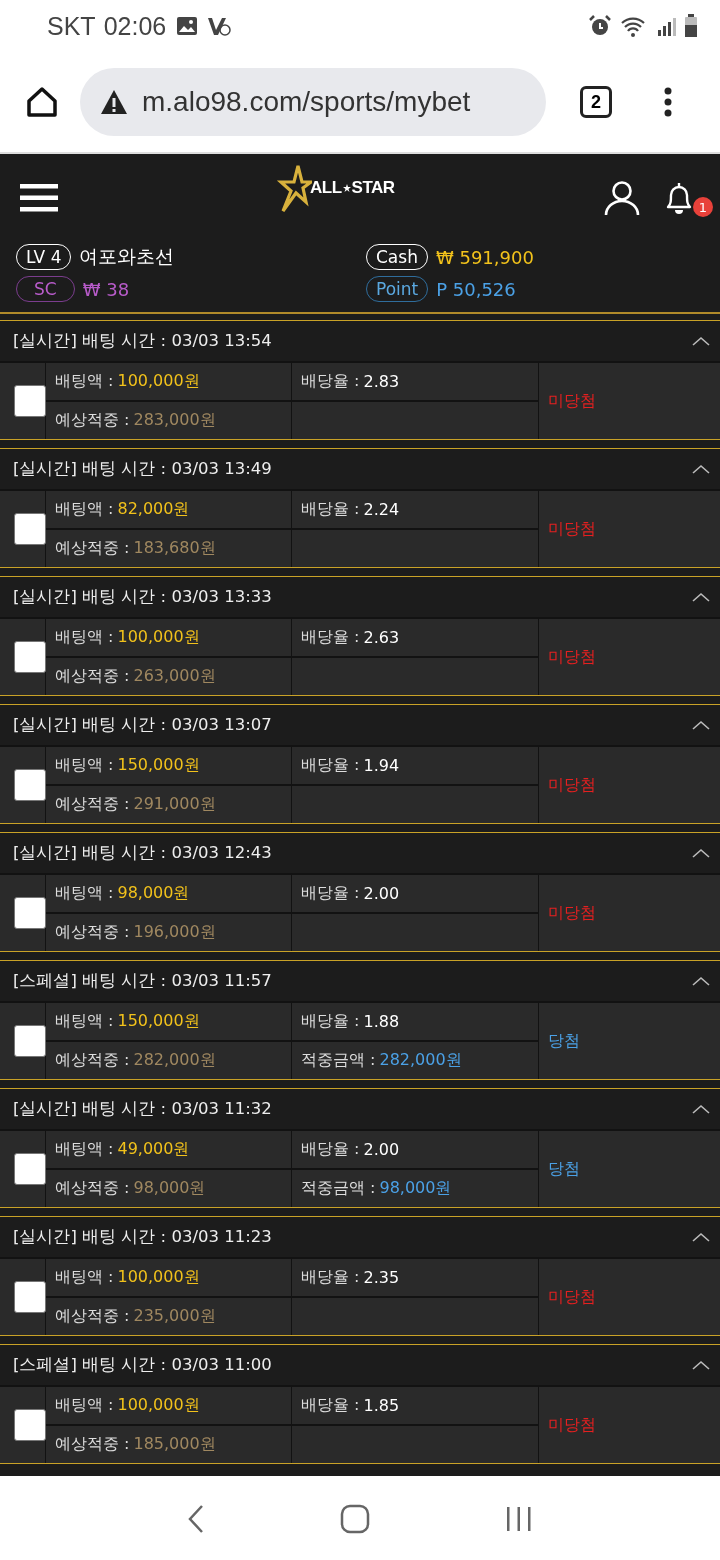 The height and width of the screenshot is (1560, 720). Describe the element at coordinates (596, 102) in the screenshot. I see `tab-count-button: 2` at that location.